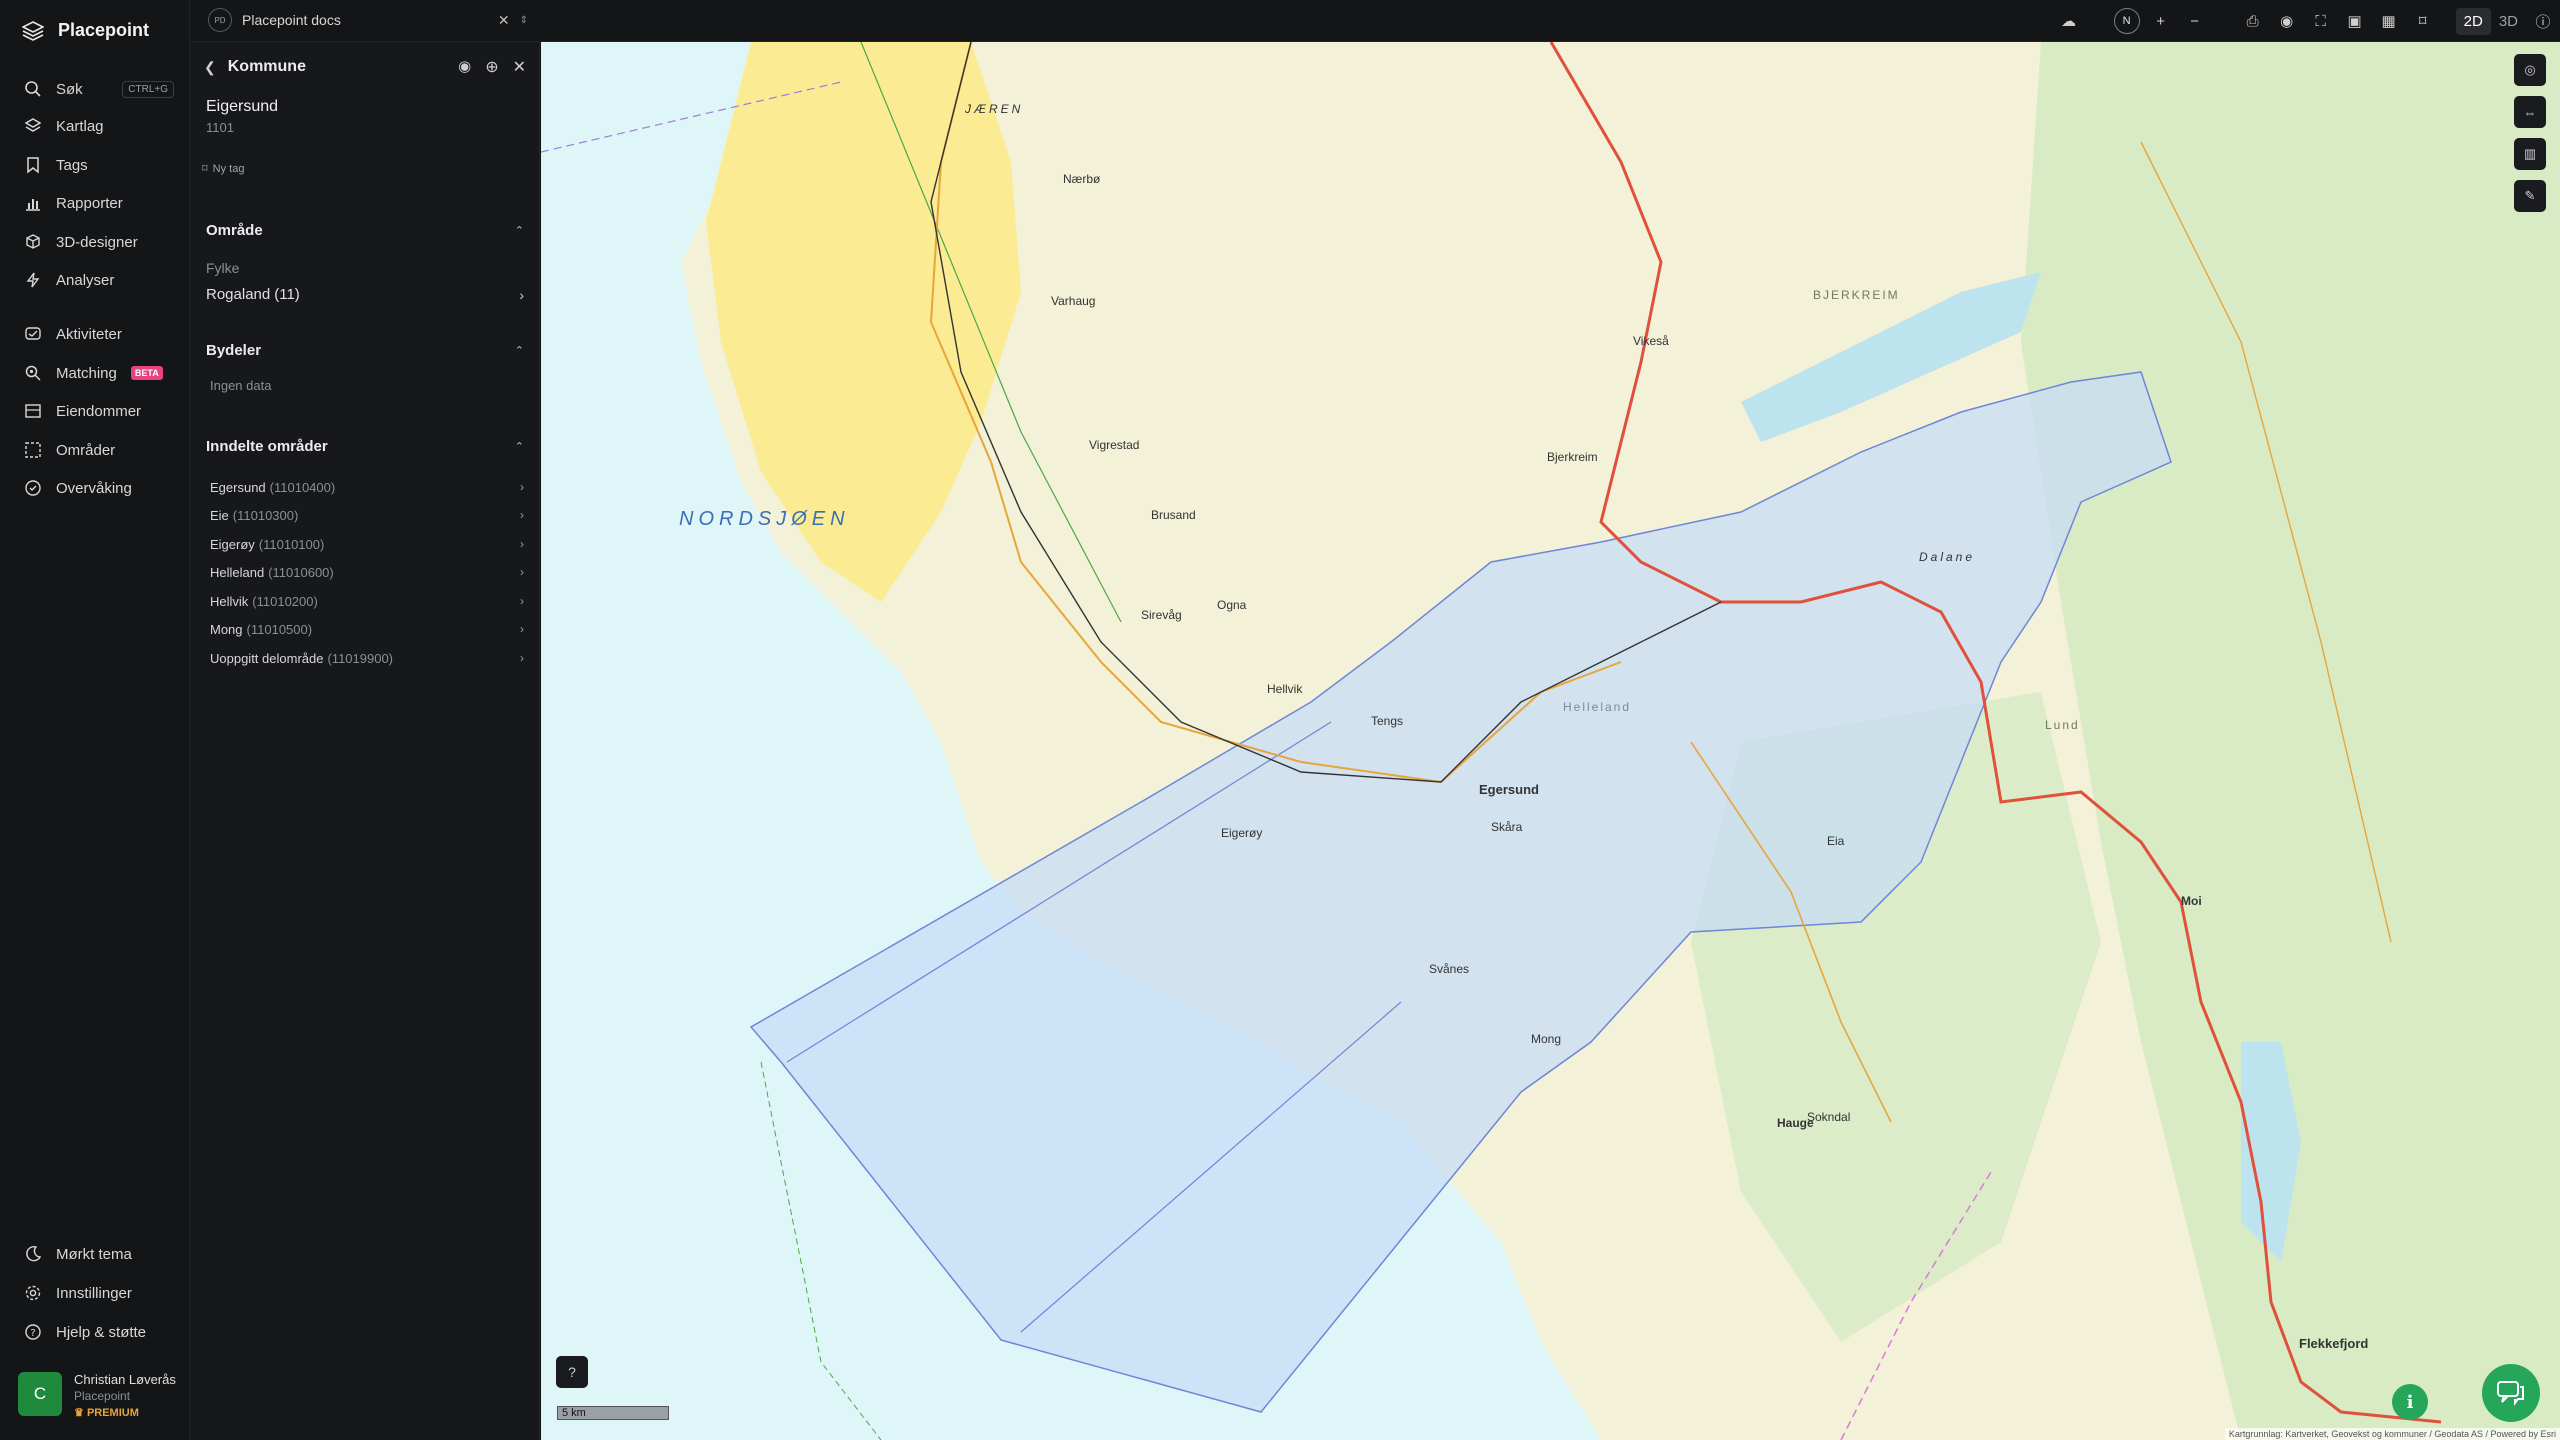  Describe the element at coordinates (241, 385) in the screenshot. I see `bydeler-empty: Ingen data` at that location.